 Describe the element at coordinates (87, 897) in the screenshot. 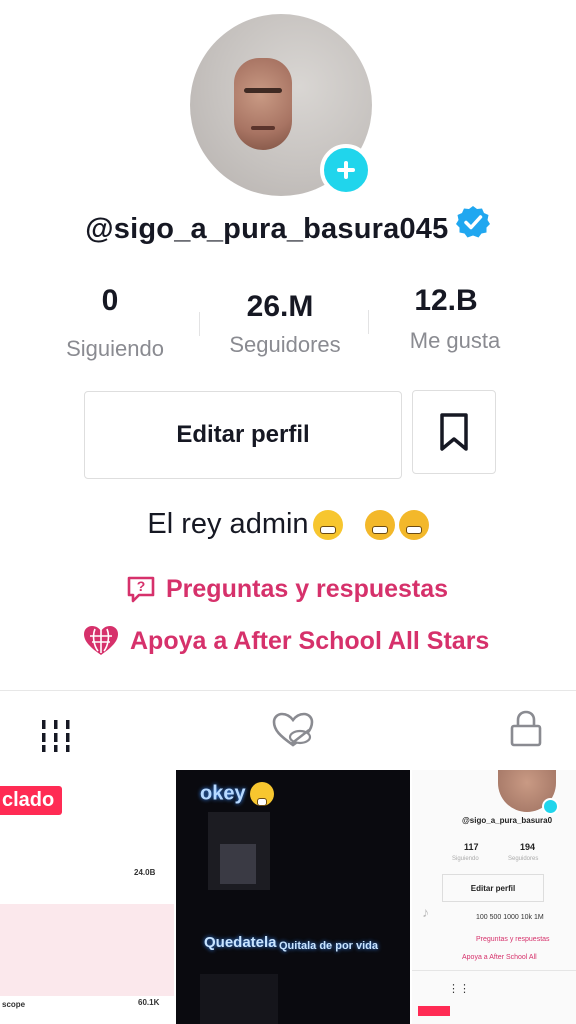

I see `video-thumbnail: clado 24.0B scope 60.1K` at that location.